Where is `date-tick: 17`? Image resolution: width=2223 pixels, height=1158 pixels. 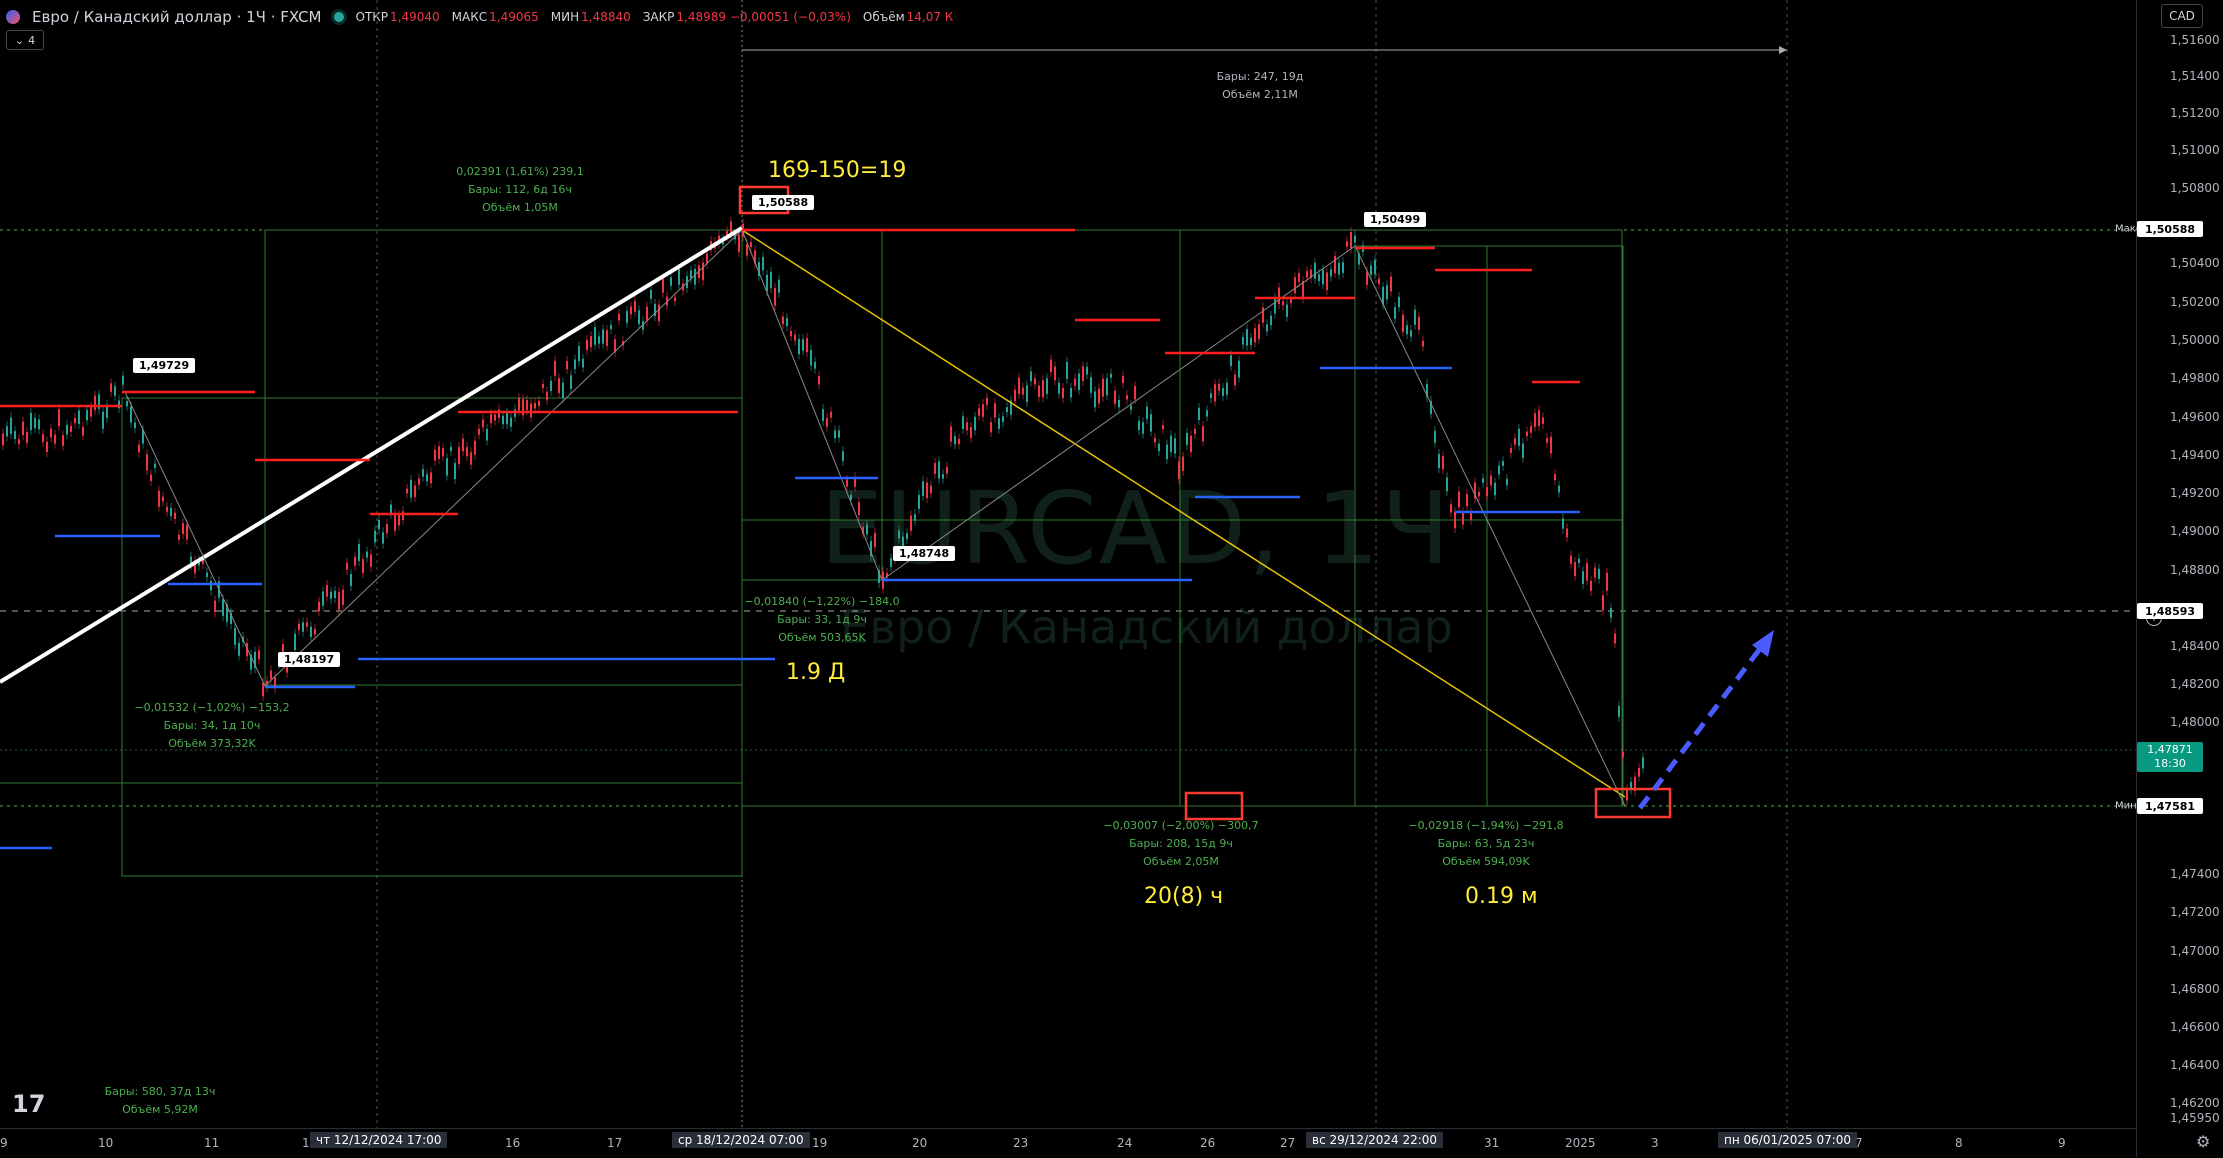 date-tick: 17 is located at coordinates (615, 1143).